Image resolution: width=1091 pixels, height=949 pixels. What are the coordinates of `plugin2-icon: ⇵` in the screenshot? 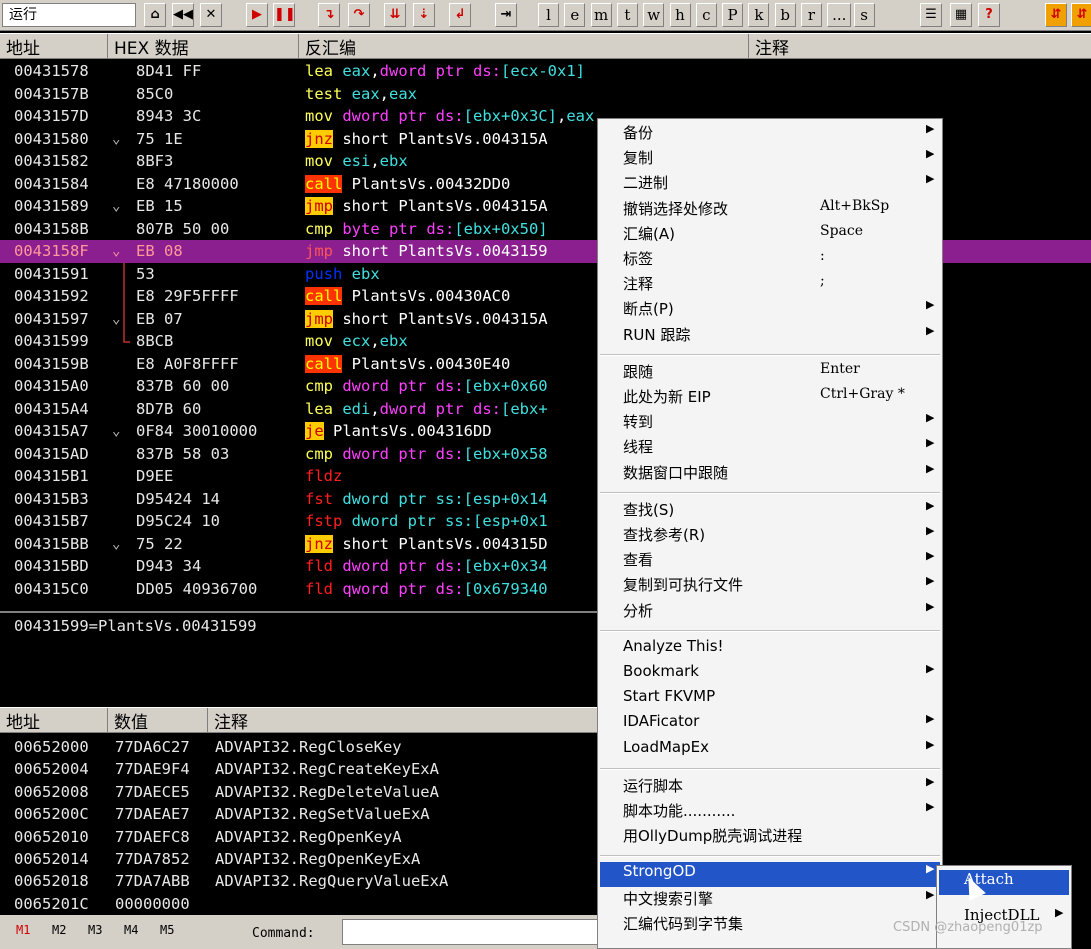 It's located at (1081, 15).